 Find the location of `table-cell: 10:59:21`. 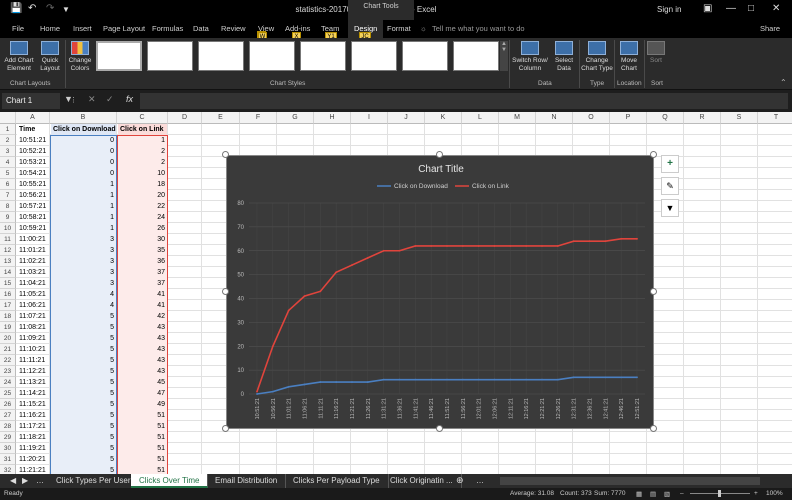

table-cell: 10:59:21 is located at coordinates (33, 228).